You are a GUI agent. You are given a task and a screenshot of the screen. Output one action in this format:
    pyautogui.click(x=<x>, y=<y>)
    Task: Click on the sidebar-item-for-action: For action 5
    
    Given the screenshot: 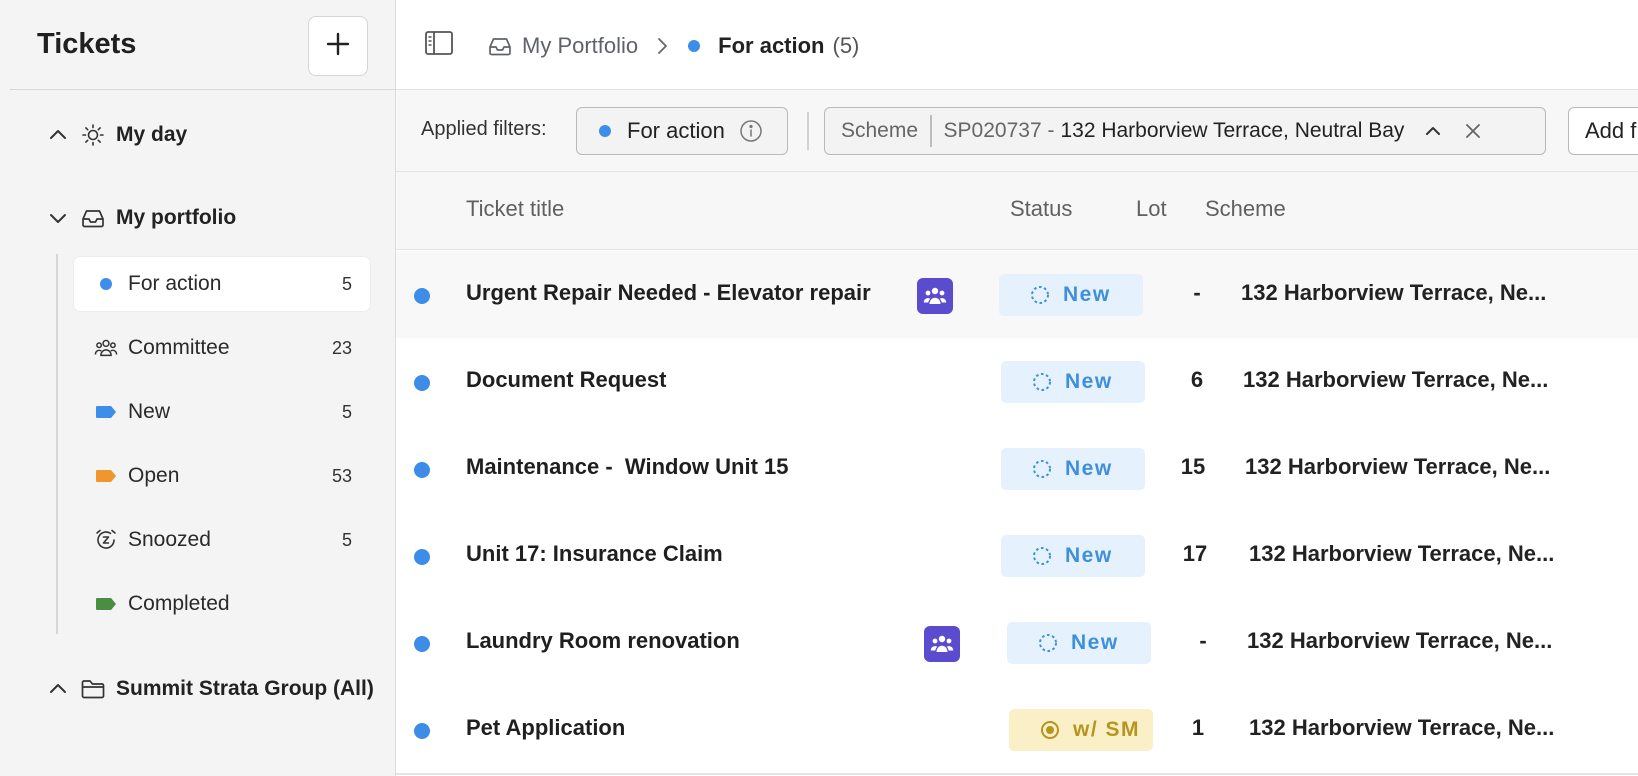 What is the action you would take?
    pyautogui.click(x=222, y=284)
    